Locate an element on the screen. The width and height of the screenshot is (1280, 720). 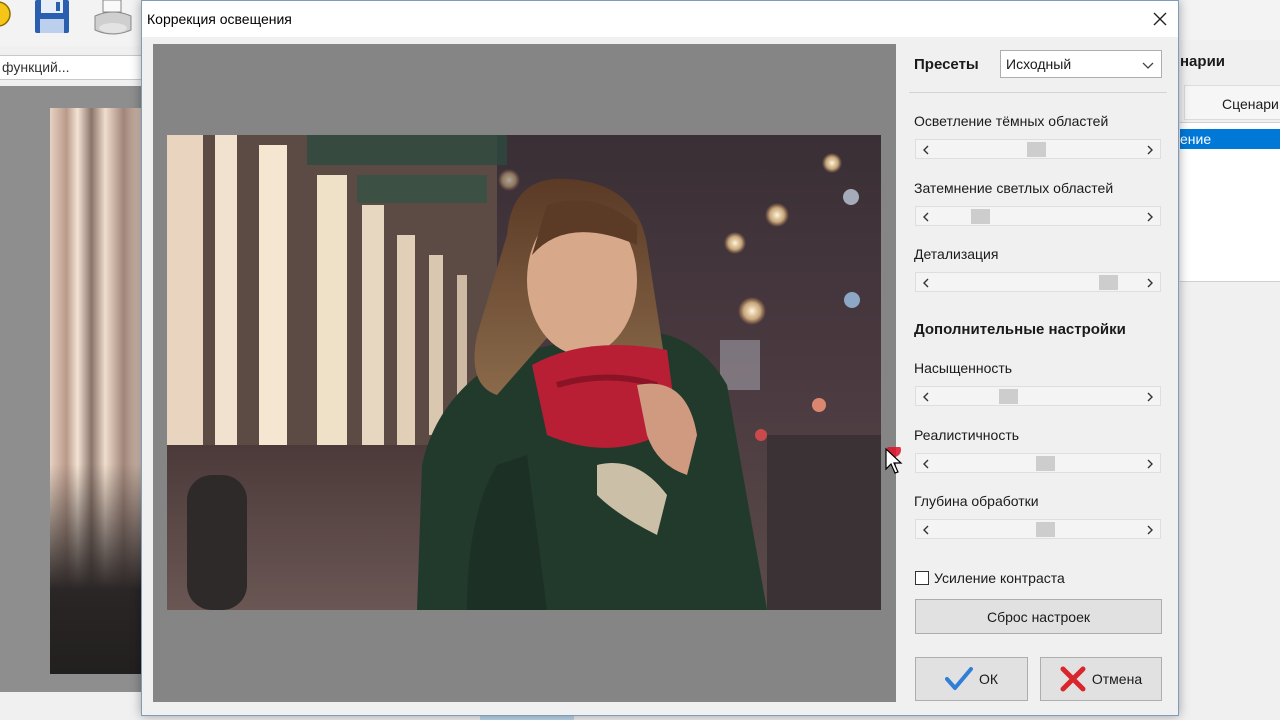
background-photo is located at coordinates (96, 391).